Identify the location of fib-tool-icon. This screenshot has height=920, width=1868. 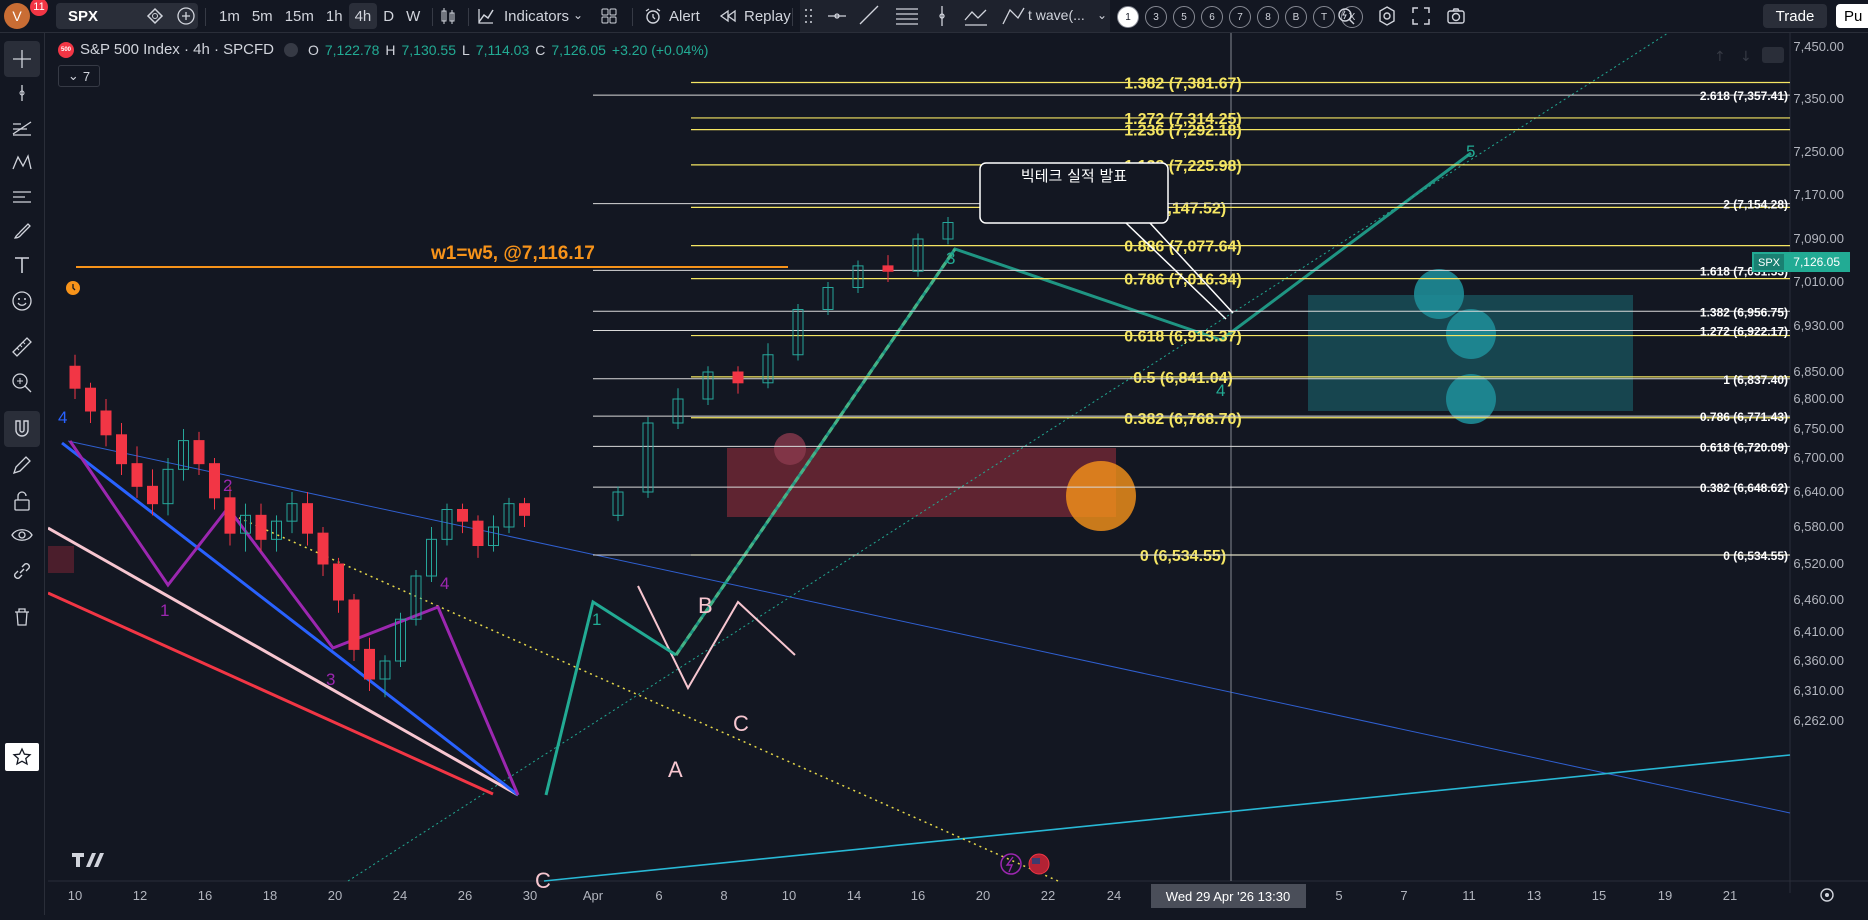
(22, 128).